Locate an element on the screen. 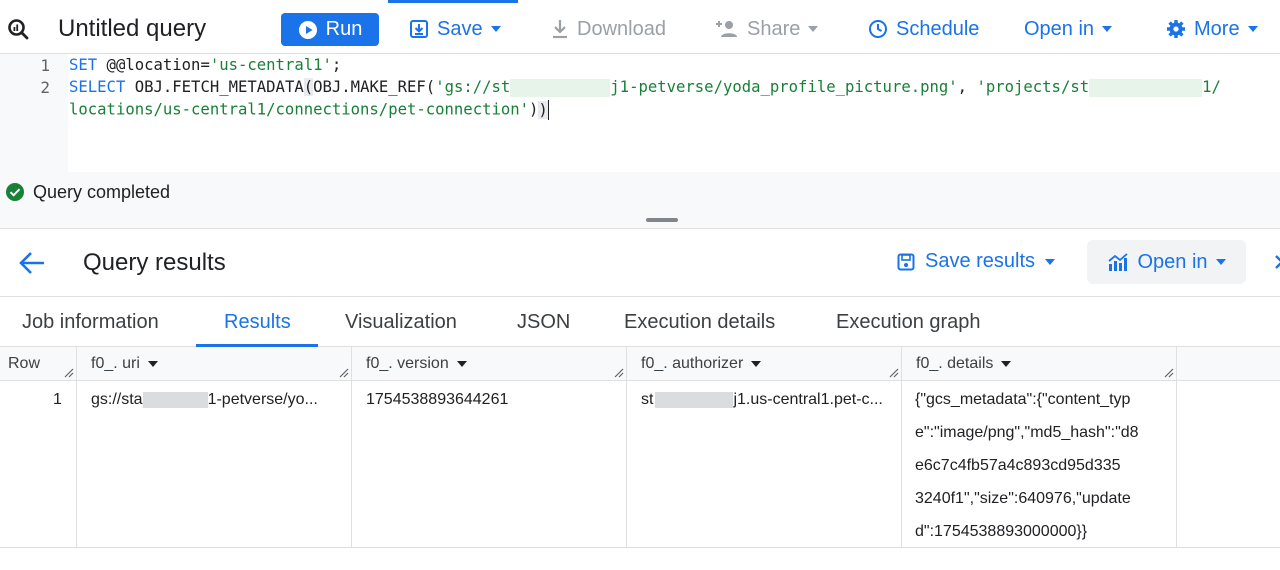 The height and width of the screenshot is (570, 1280). sql-string: 'us-central1' is located at coordinates (270, 65).